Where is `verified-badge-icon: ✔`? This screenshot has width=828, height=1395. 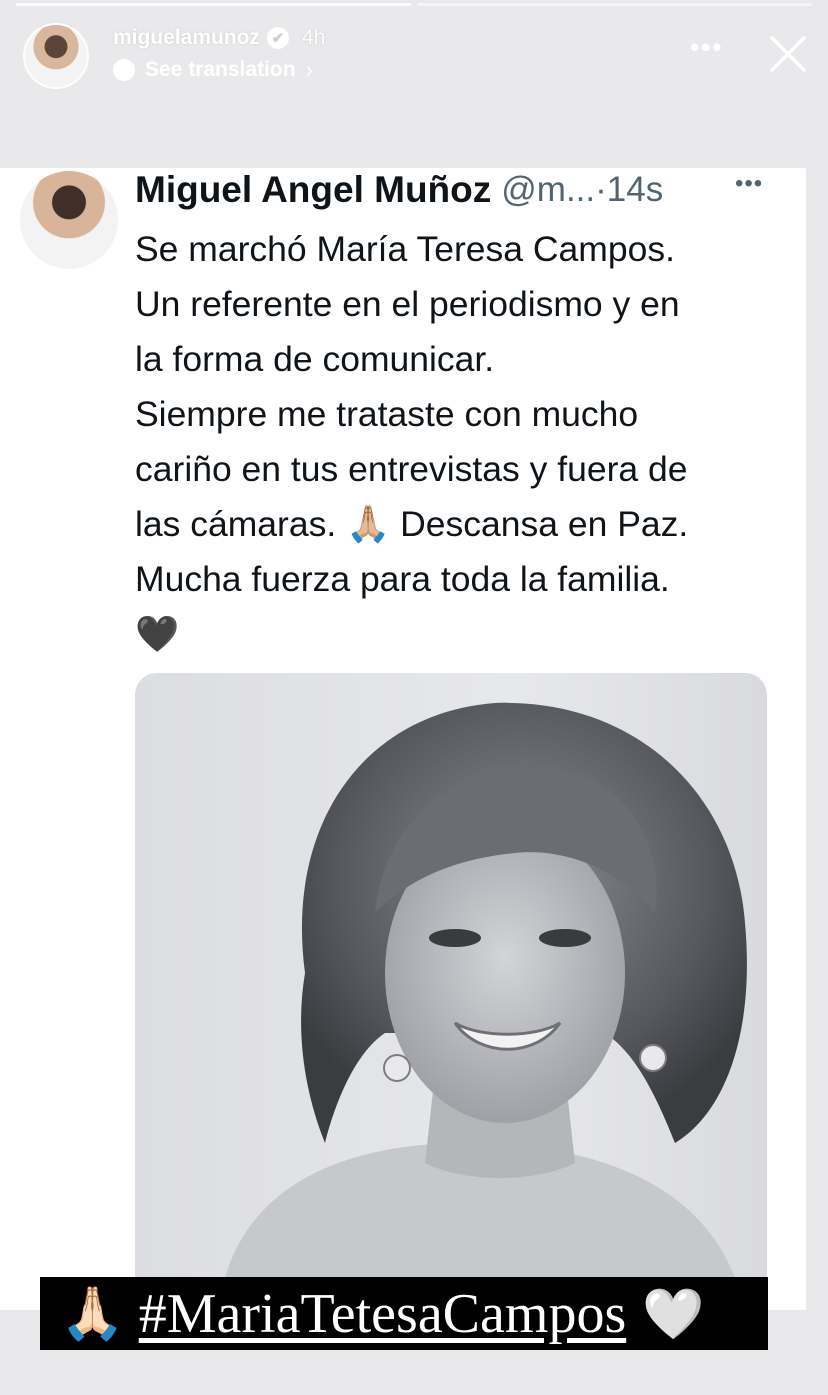 verified-badge-icon: ✔ is located at coordinates (278, 38).